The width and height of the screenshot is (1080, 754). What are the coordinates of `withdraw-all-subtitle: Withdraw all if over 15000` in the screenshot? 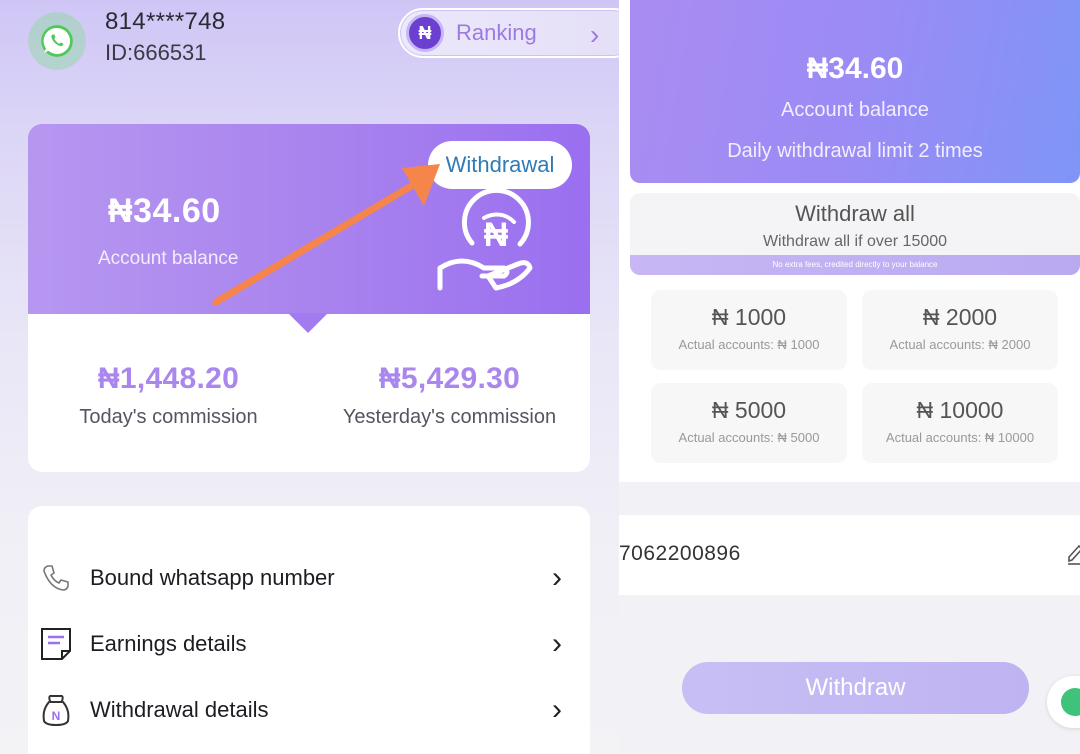 It's located at (855, 241).